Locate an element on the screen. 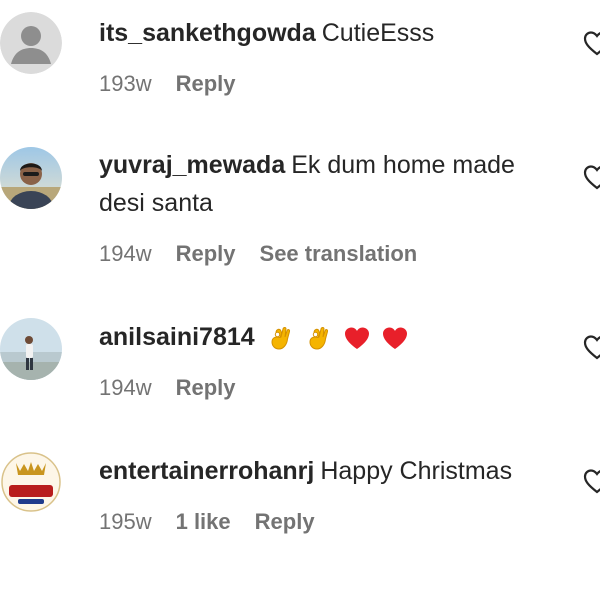 The height and width of the screenshot is (600, 600). comment-username: its_sankethgowda is located at coordinates (207, 33).